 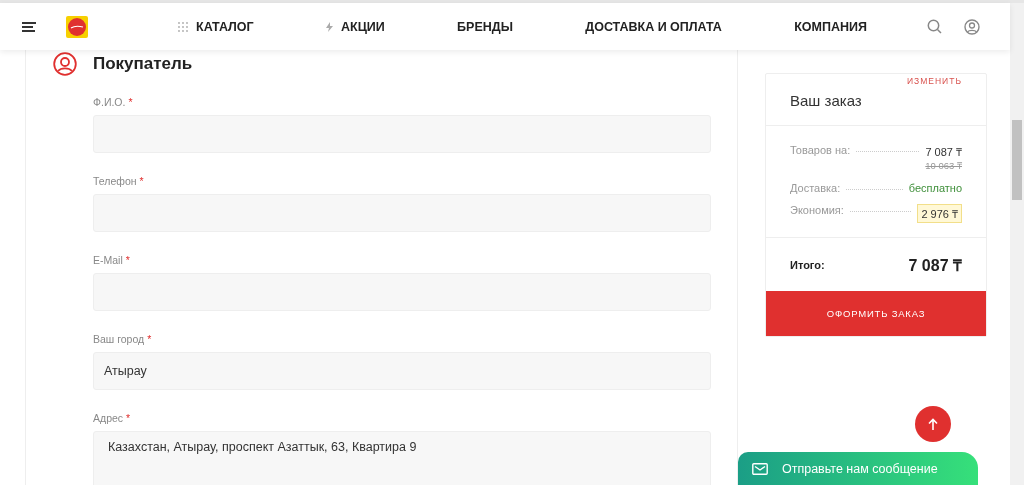 What do you see at coordinates (183, 26) in the screenshot?
I see `grid-icon` at bounding box center [183, 26].